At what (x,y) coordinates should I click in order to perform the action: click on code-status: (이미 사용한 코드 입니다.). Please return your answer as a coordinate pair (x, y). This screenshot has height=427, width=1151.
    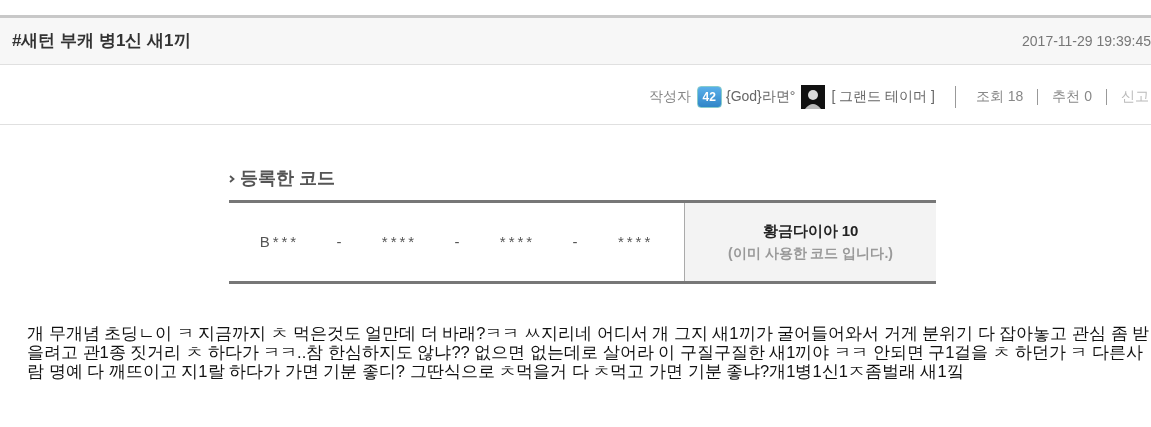
    Looking at the image, I should click on (810, 253).